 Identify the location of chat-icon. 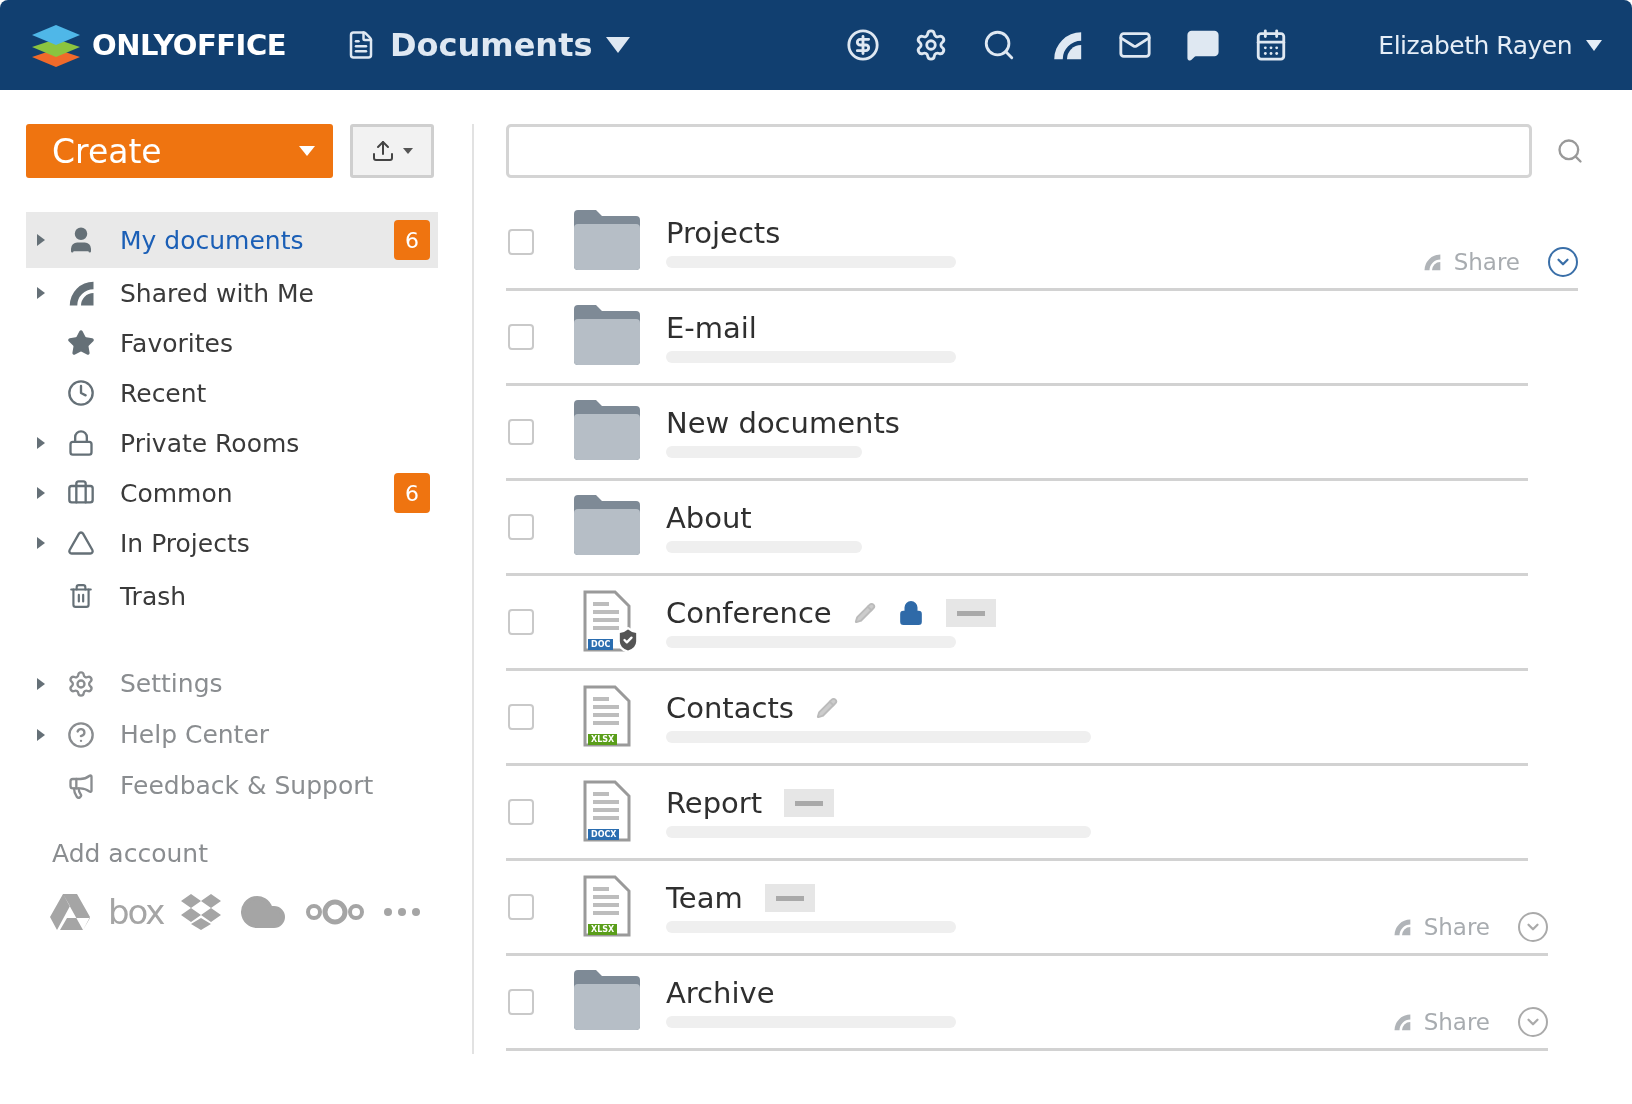
(1203, 45).